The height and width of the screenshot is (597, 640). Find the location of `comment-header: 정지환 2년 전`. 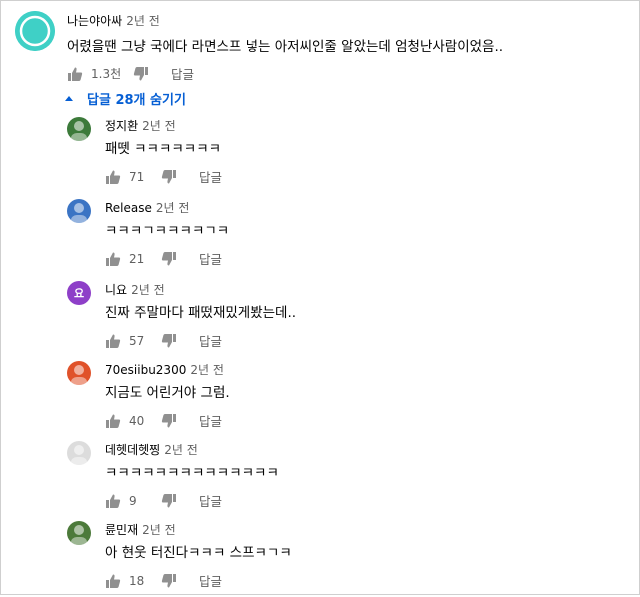

comment-header: 정지환 2년 전 is located at coordinates (140, 125).